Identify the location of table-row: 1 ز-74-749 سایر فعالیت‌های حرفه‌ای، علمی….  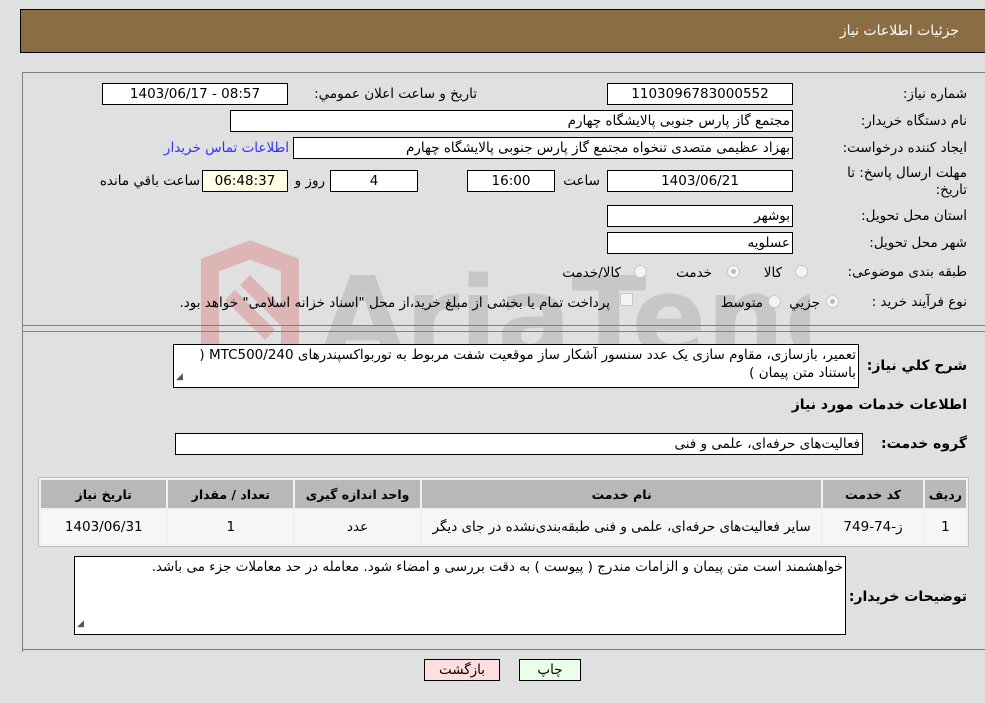
(503, 527).